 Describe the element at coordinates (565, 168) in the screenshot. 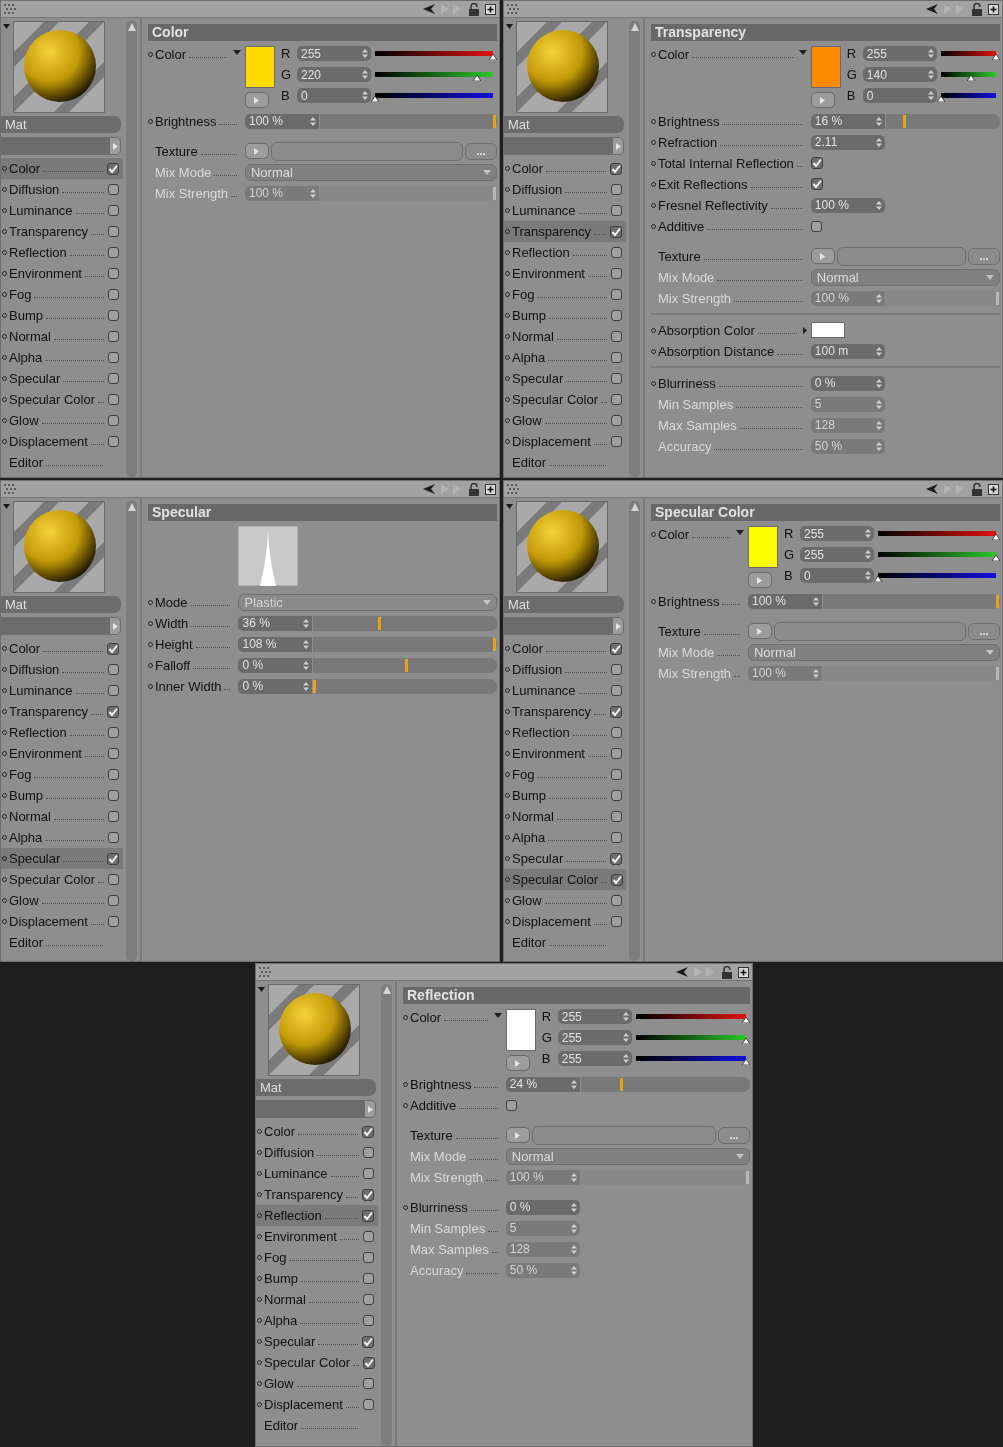

I see `channel-item: Color` at that location.